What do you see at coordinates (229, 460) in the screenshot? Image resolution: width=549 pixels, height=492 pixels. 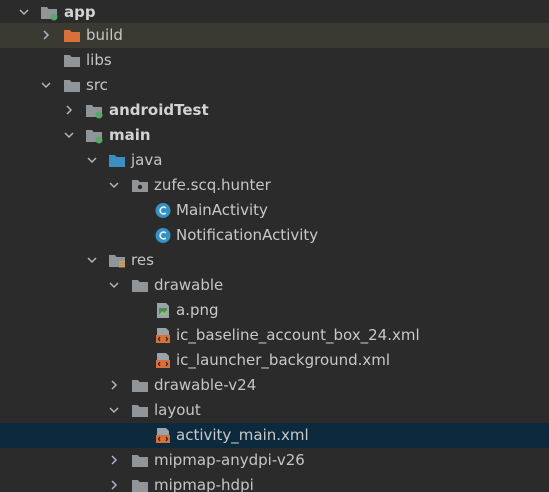 I see `tree-node-label: mipmap-anydpi-v26` at bounding box center [229, 460].